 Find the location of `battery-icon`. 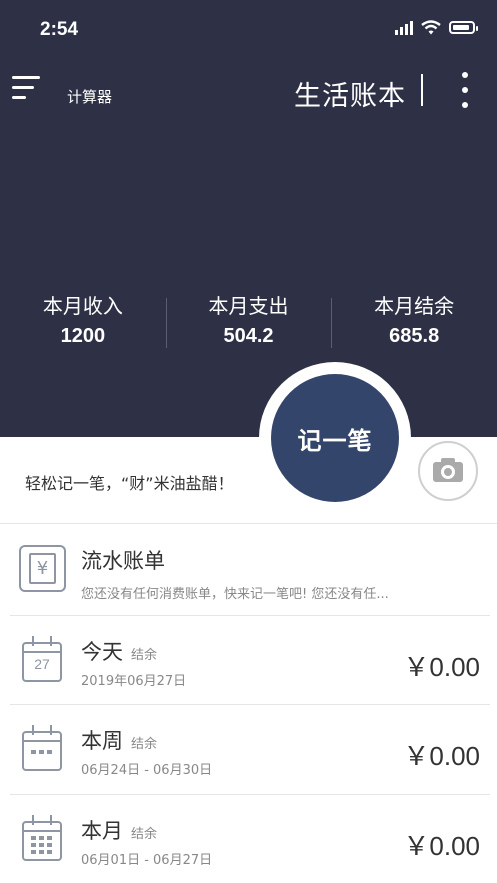

battery-icon is located at coordinates (463, 27).